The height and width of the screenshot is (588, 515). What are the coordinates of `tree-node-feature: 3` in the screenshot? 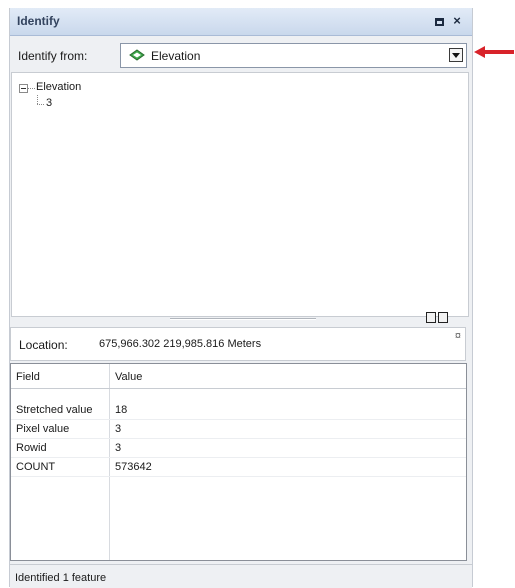 It's located at (49, 103).